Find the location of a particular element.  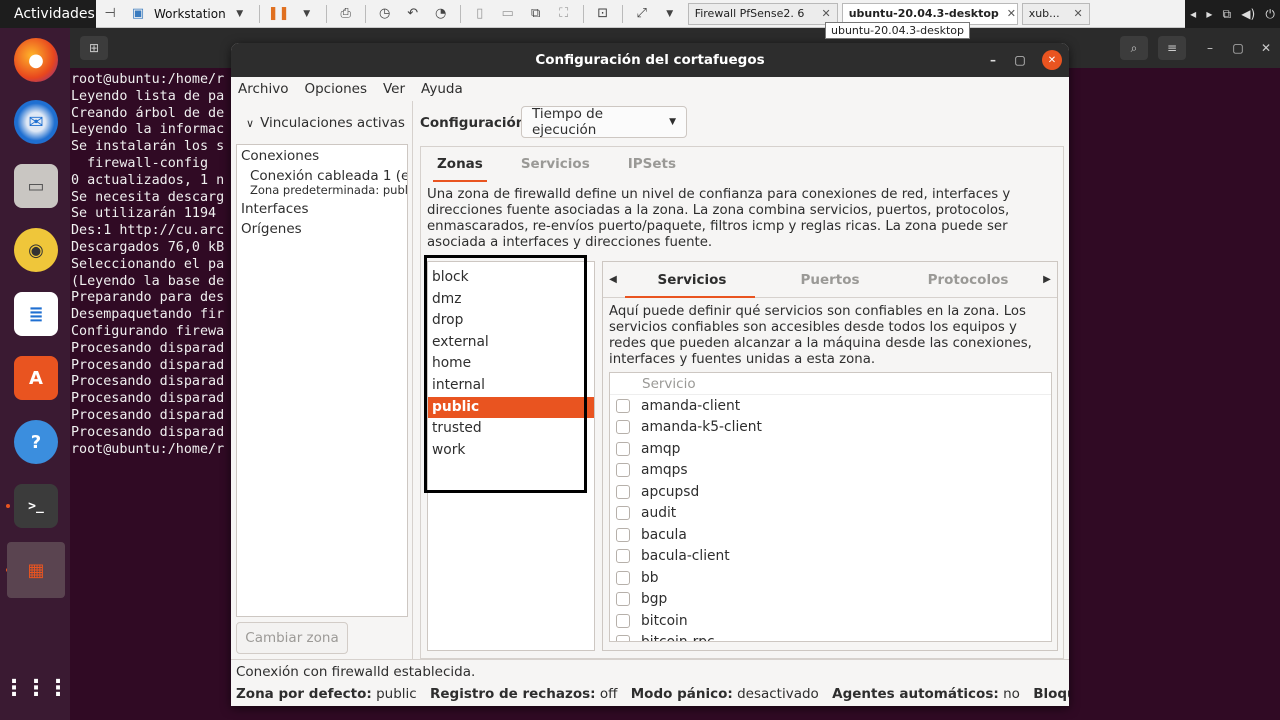

service-row: amqp is located at coordinates (830, 449).